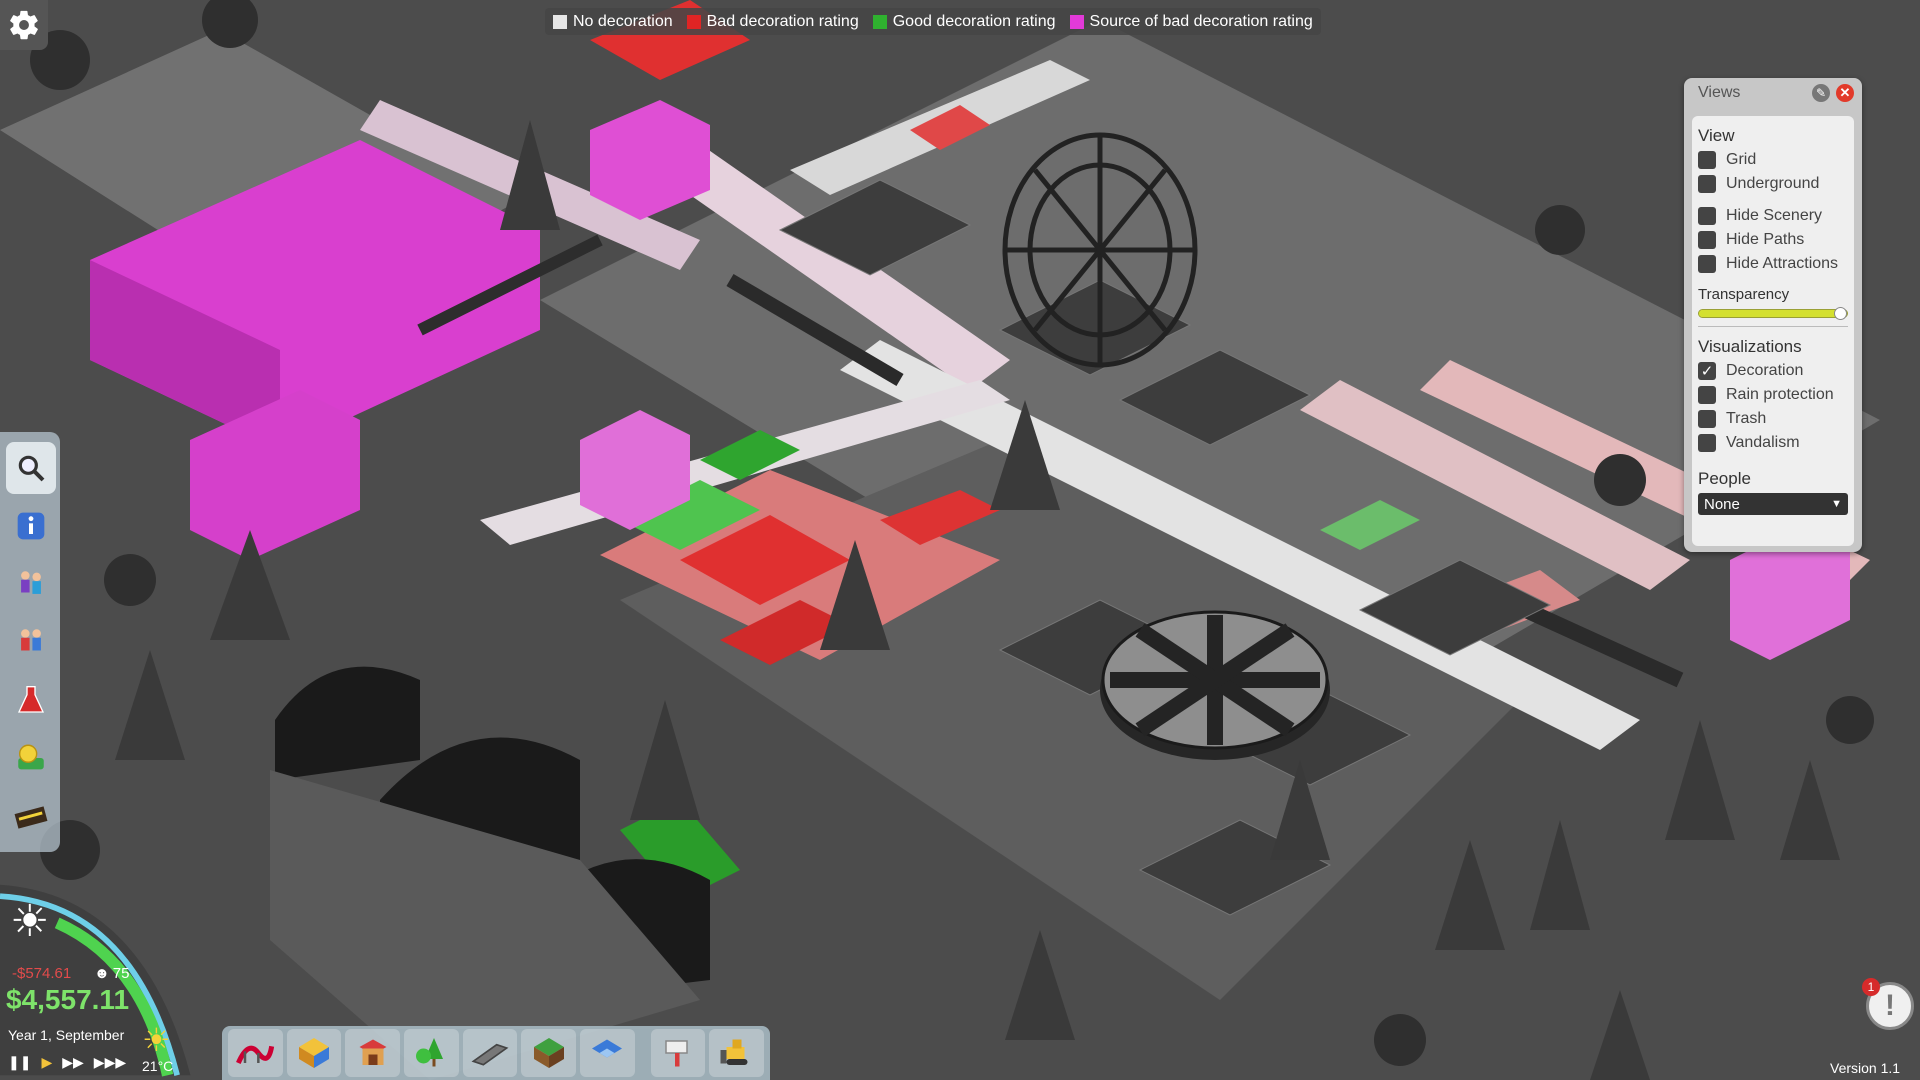 The height and width of the screenshot is (1080, 1920). What do you see at coordinates (73, 1062) in the screenshot?
I see `fast-forward-icon: ▶▶` at bounding box center [73, 1062].